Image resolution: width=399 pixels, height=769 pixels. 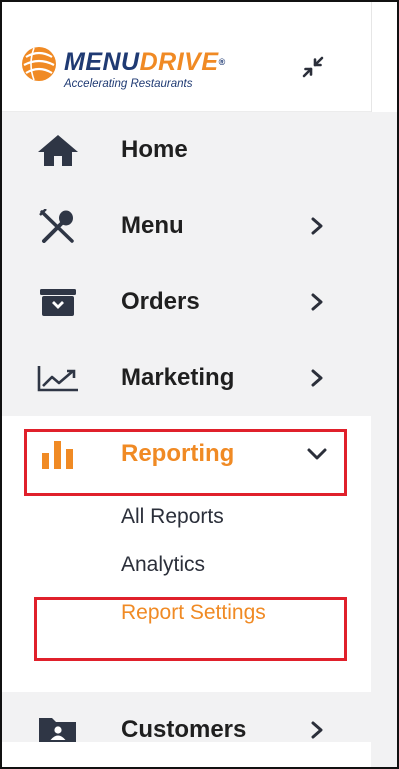 I want to click on logo-wordmark: MENUDRIVE®, so click(x=145, y=62).